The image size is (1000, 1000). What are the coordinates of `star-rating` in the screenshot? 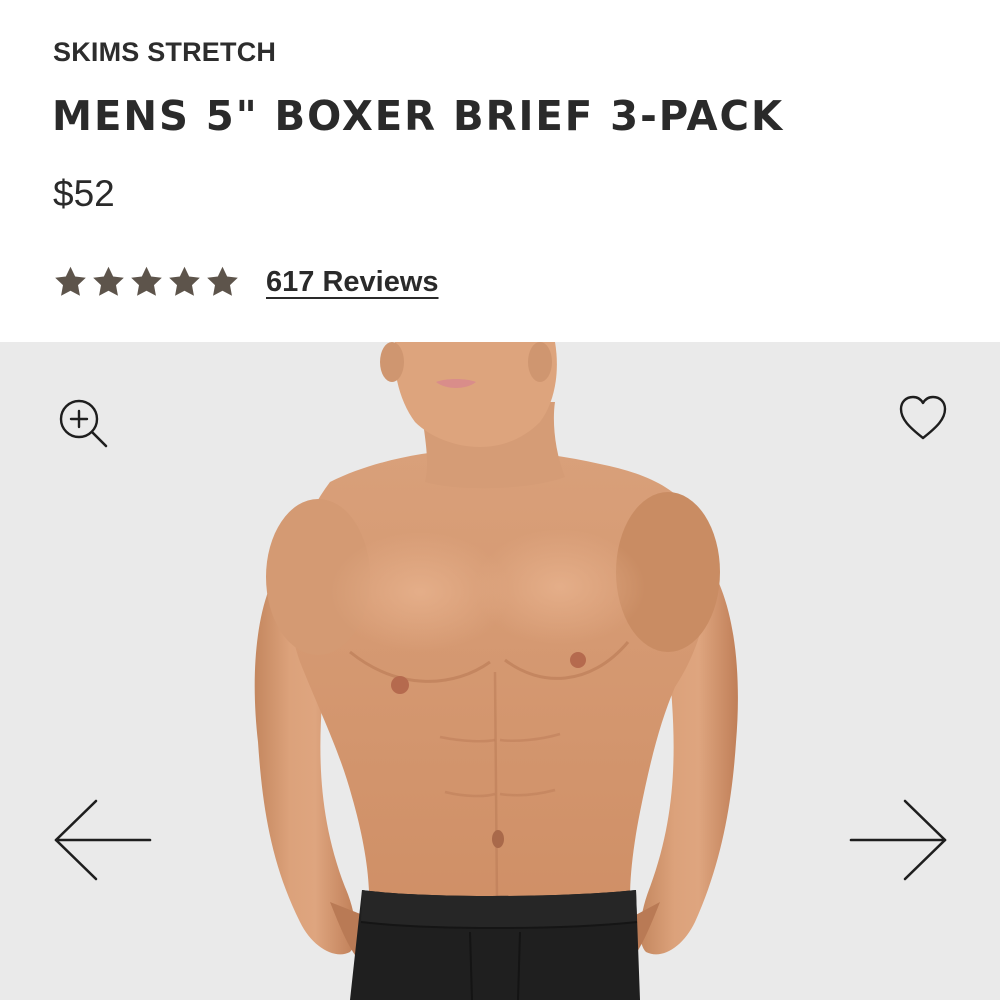 It's located at (146, 282).